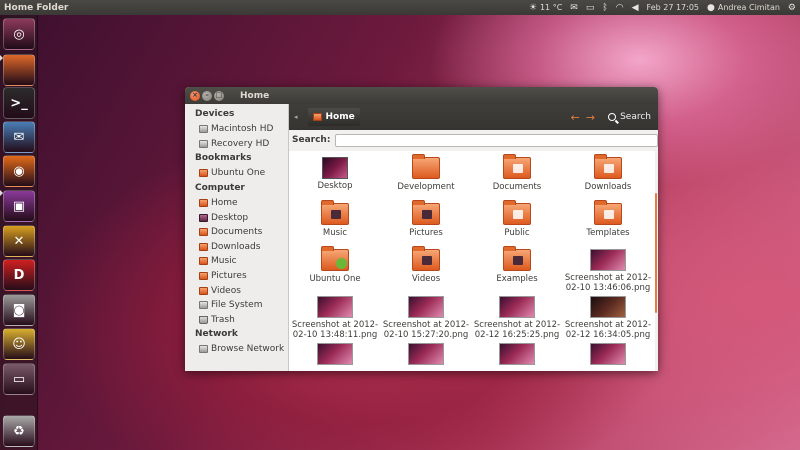  I want to click on search-button: Search, so click(629, 117).